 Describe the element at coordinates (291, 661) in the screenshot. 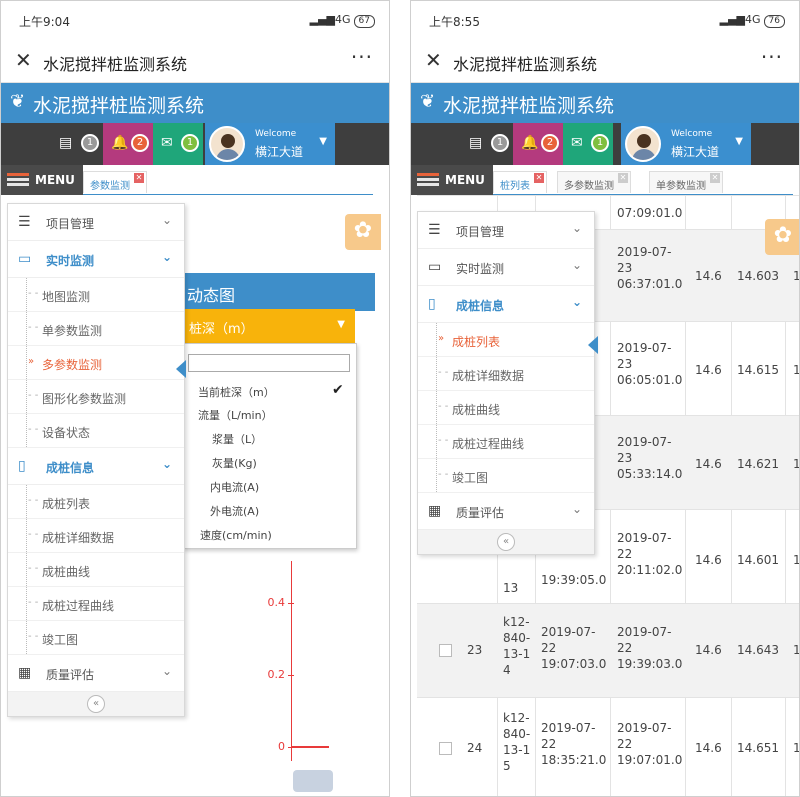

I see `chart-y-axis` at that location.